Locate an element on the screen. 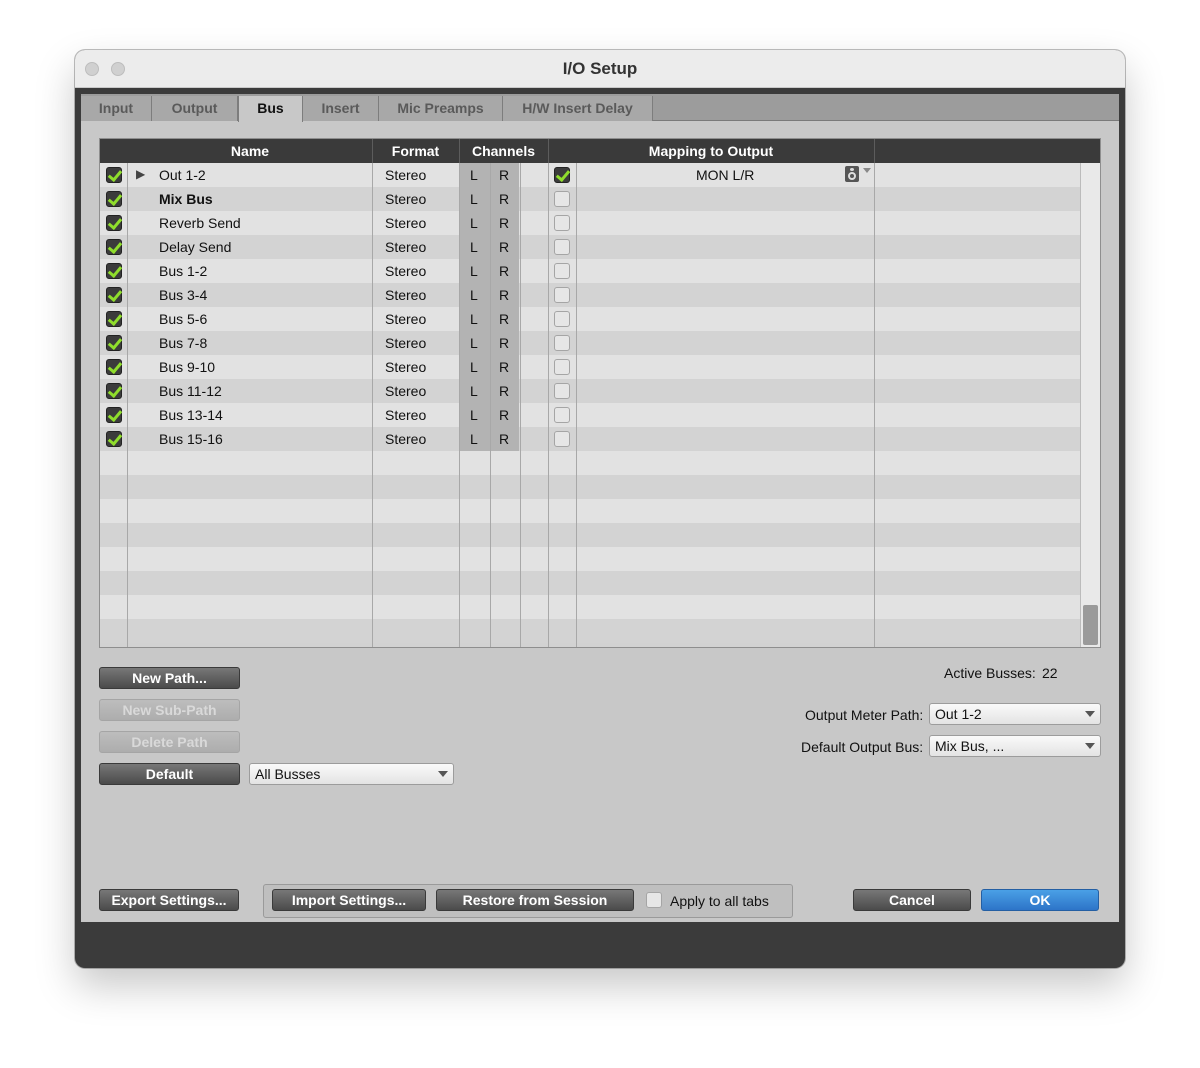 This screenshot has width=1200, height=1068. header-separator is located at coordinates (548, 151).